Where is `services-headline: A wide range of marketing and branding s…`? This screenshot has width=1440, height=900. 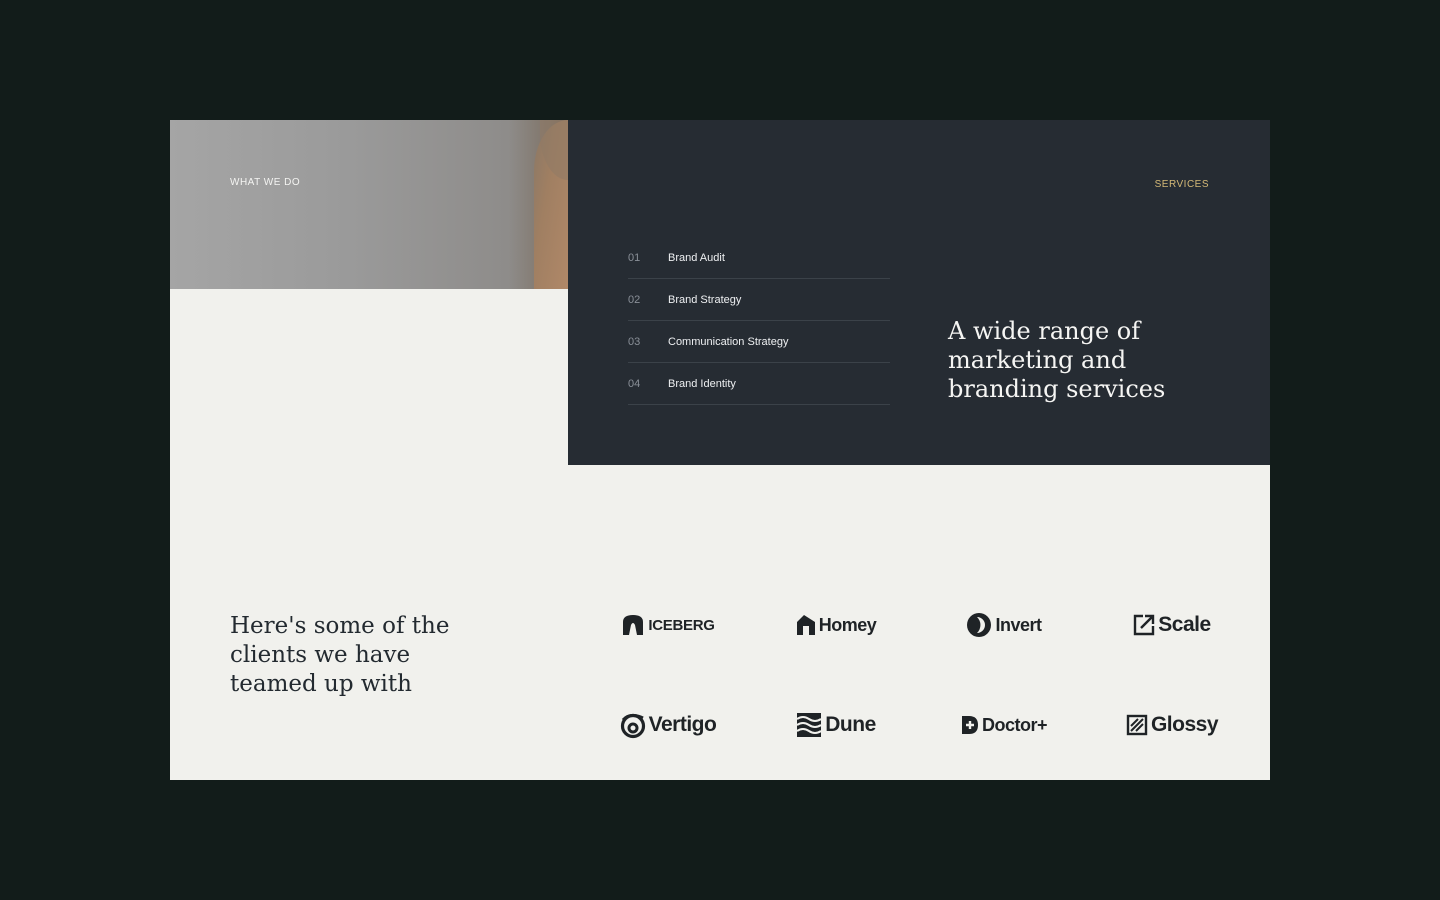
services-headline: A wide range of marketing and branding s… is located at coordinates (1057, 360).